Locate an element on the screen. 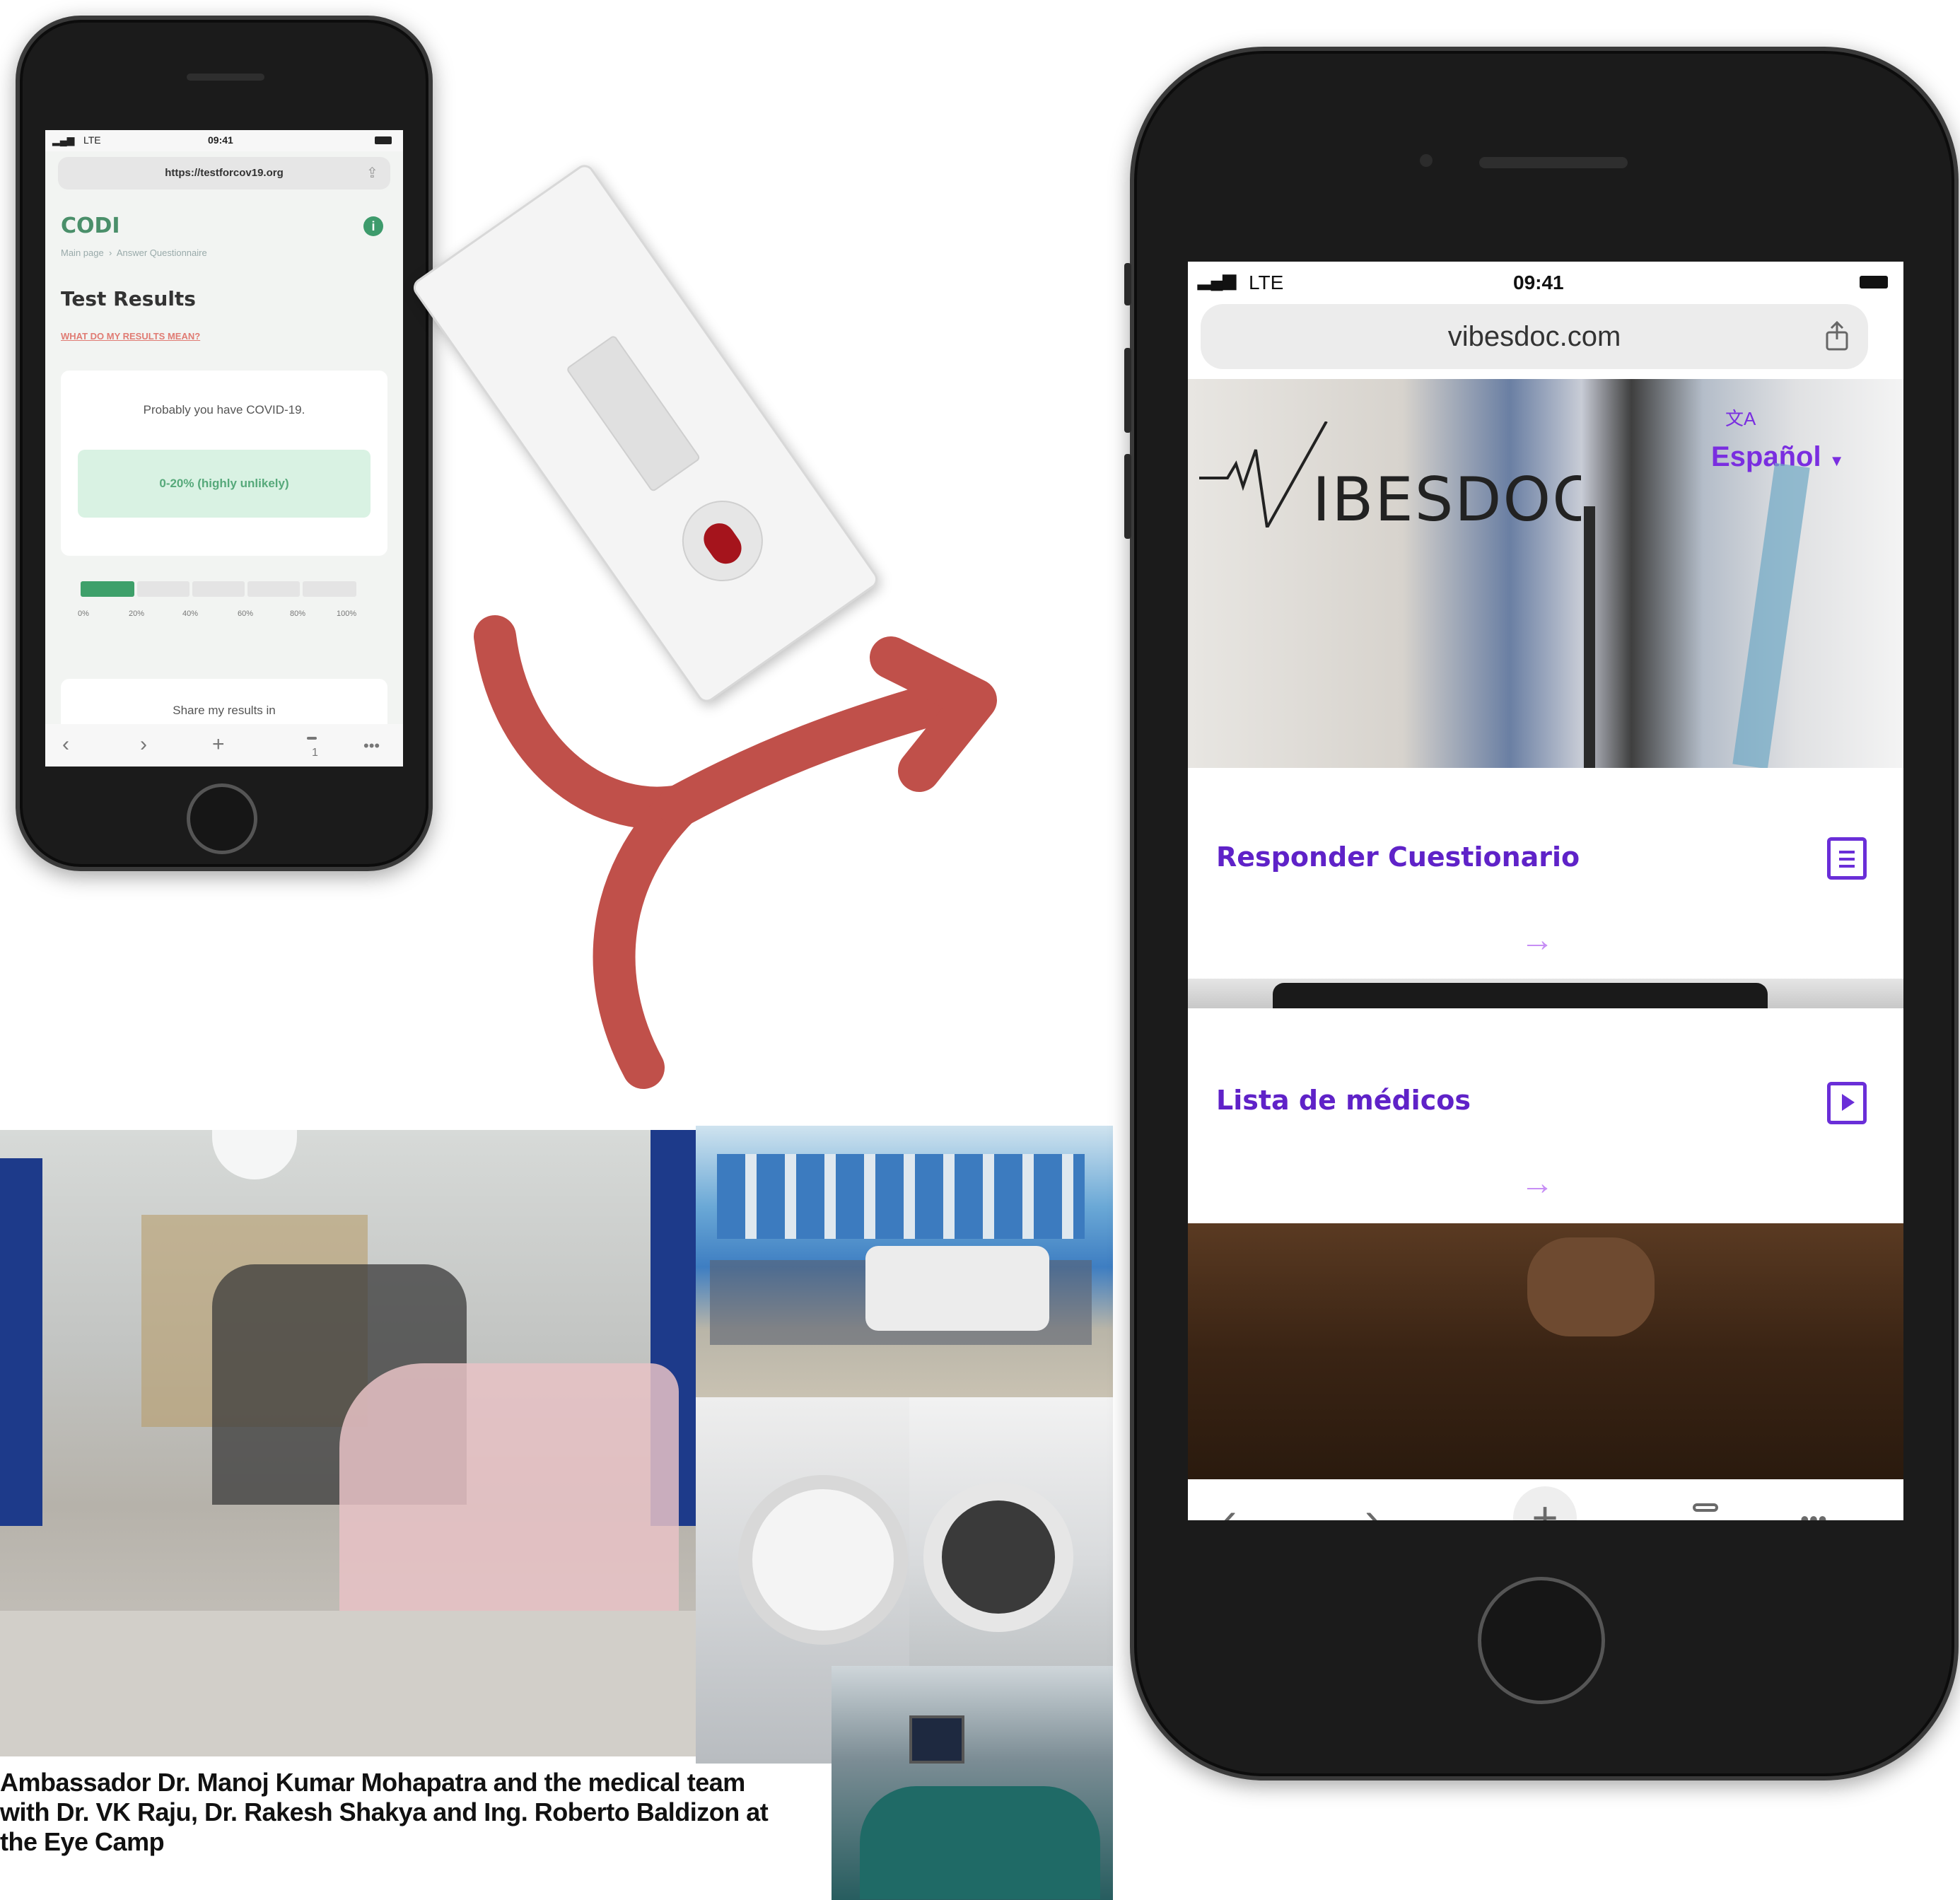 The height and width of the screenshot is (1900, 1960). probability-badge: 0-20% (highly unlikely) is located at coordinates (224, 484).